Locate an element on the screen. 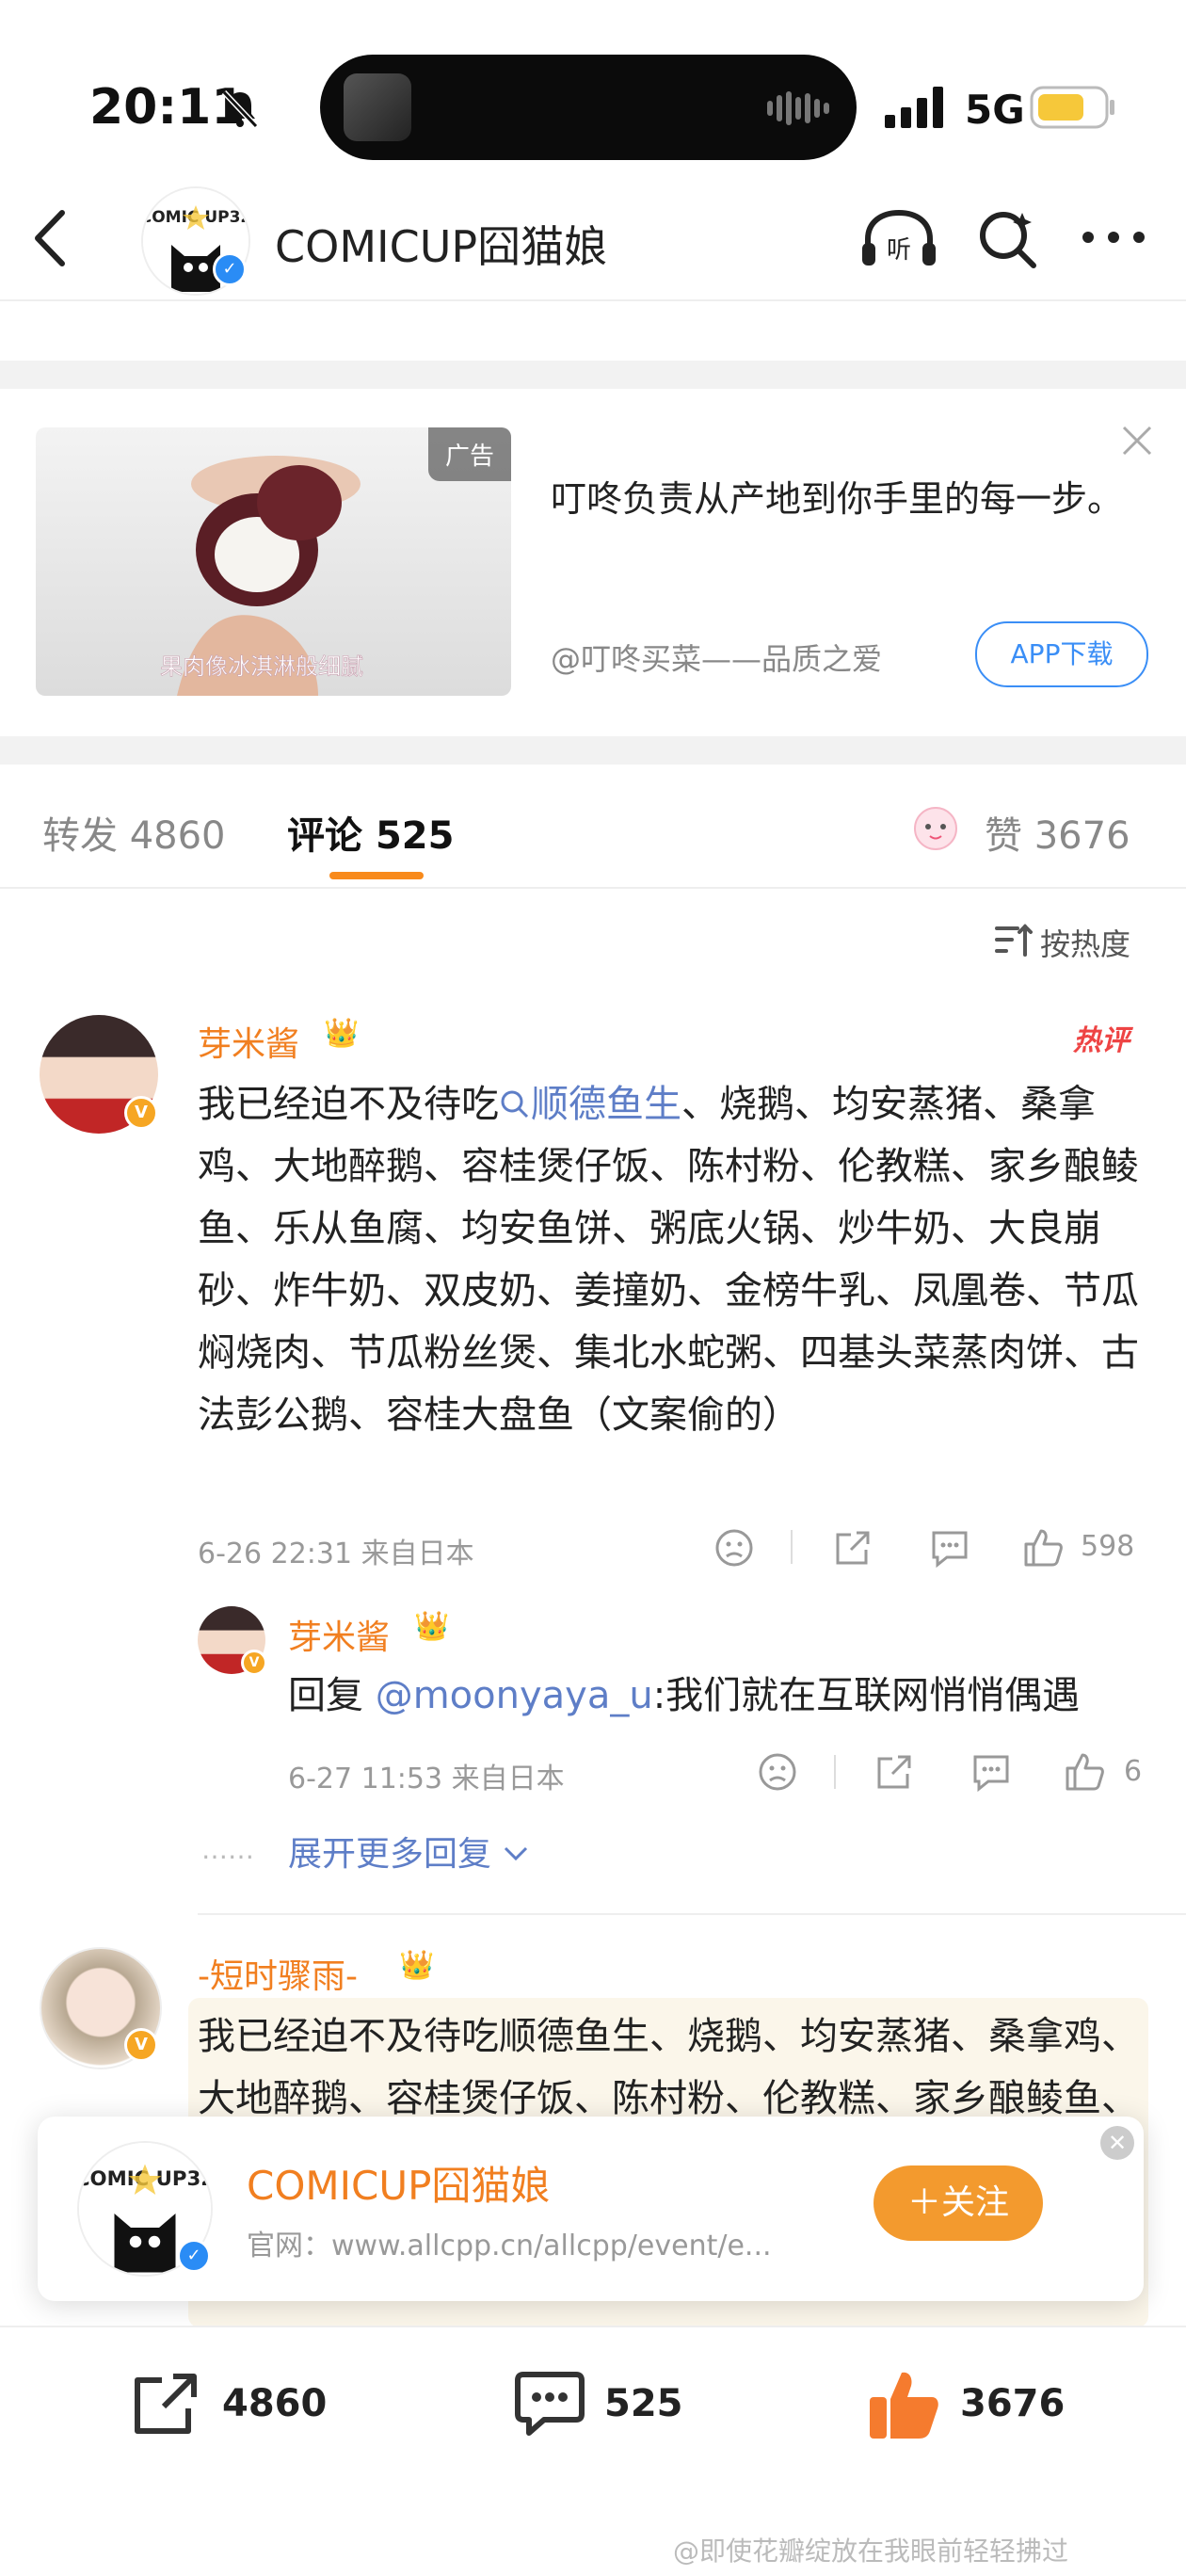 This screenshot has height=2576, width=1186. reply-mention-link: @moonyaya_u is located at coordinates (514, 1695).